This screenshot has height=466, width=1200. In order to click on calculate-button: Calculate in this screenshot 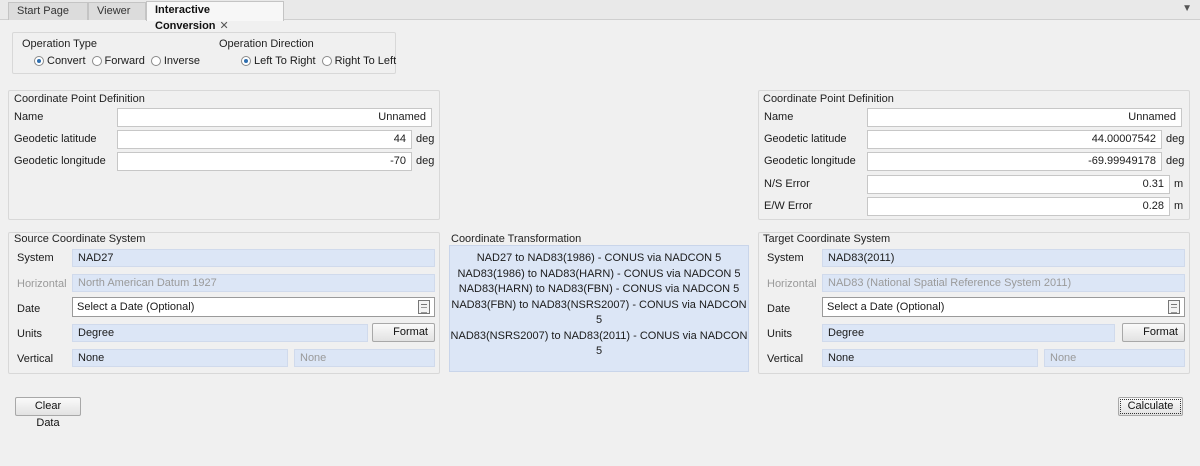, I will do `click(1150, 406)`.